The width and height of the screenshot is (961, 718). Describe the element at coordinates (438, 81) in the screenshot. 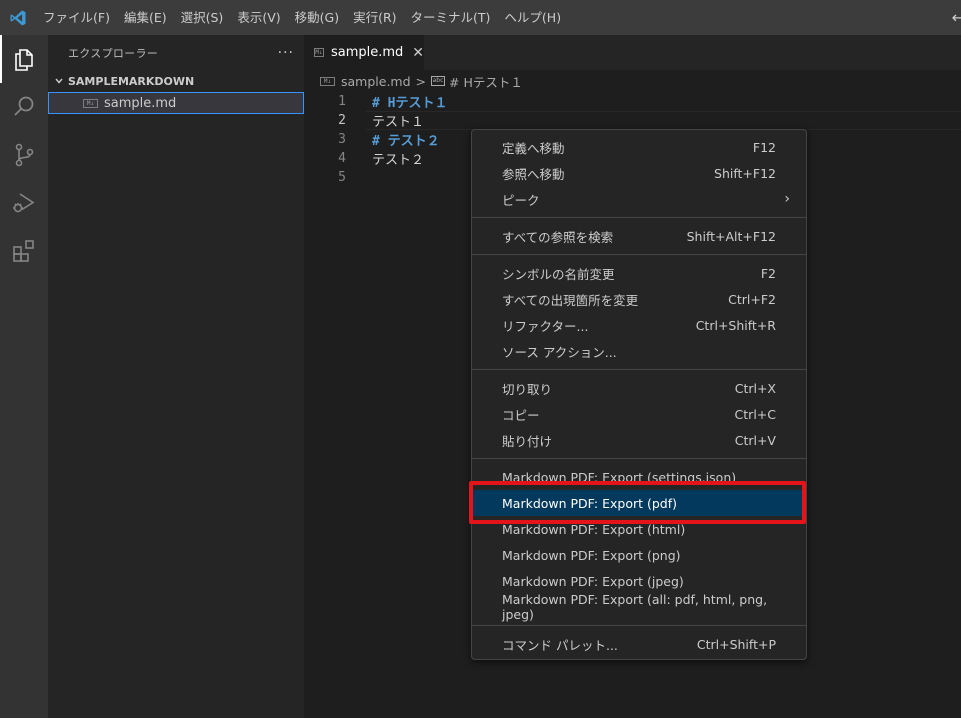

I see `symbol-string-icon: abc` at that location.